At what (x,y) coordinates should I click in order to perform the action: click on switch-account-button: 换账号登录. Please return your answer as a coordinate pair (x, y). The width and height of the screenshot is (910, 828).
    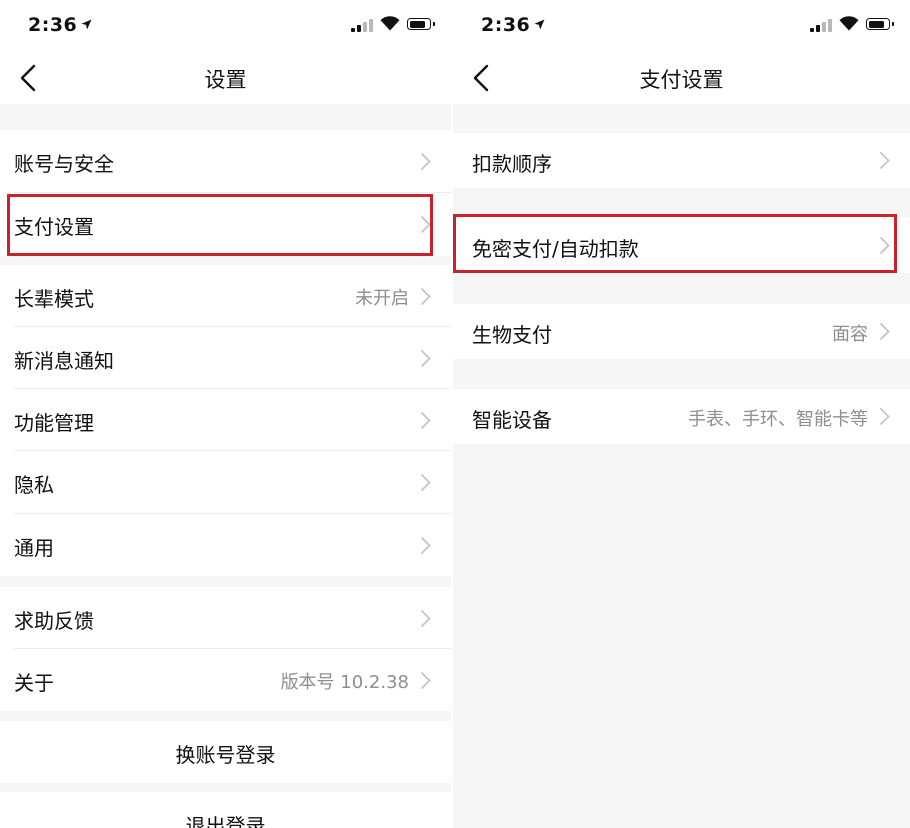
    Looking at the image, I should click on (225, 752).